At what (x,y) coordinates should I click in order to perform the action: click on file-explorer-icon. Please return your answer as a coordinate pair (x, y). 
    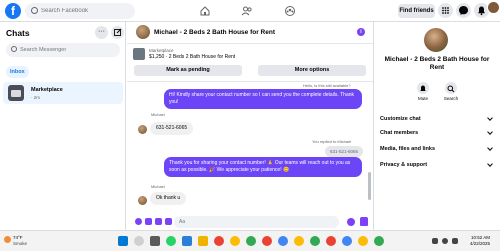
    Looking at the image, I should click on (203, 241).